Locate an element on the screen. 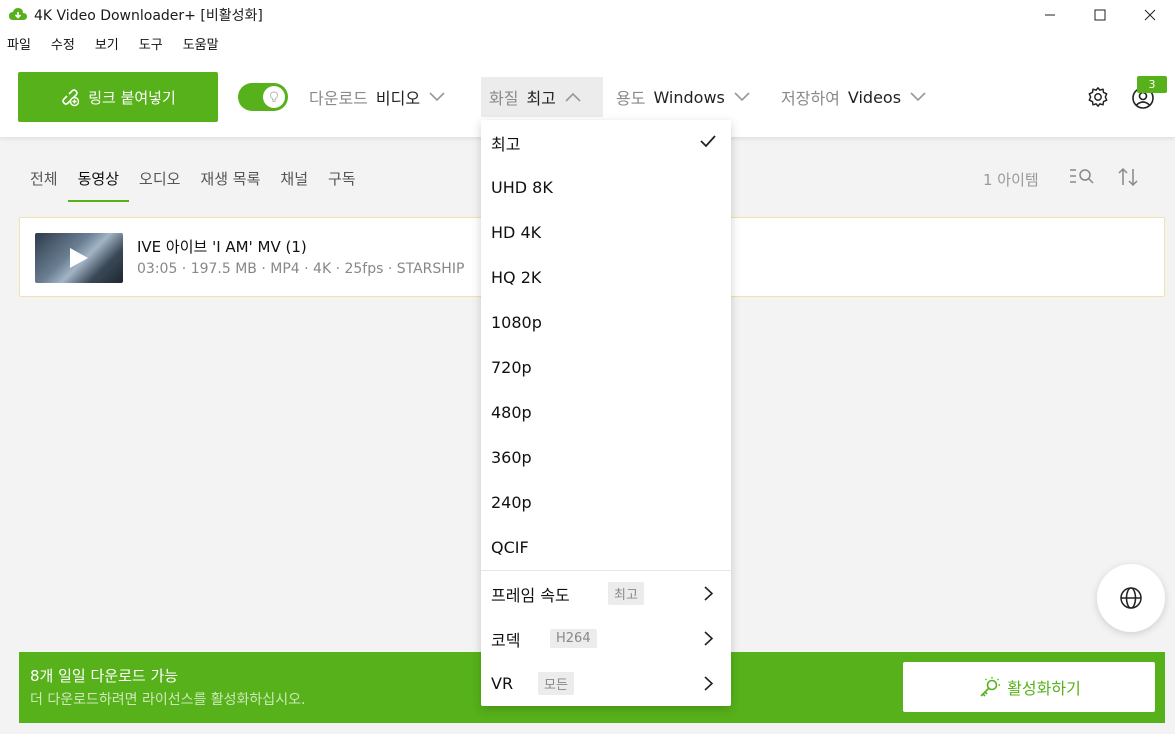 This screenshot has width=1175, height=734. key-icon is located at coordinates (990, 687).